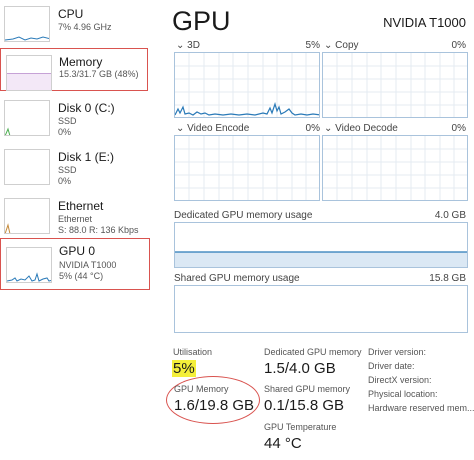 This screenshot has height=460, width=474. What do you see at coordinates (193, 352) in the screenshot?
I see `utilisation-label: Utilisation` at bounding box center [193, 352].